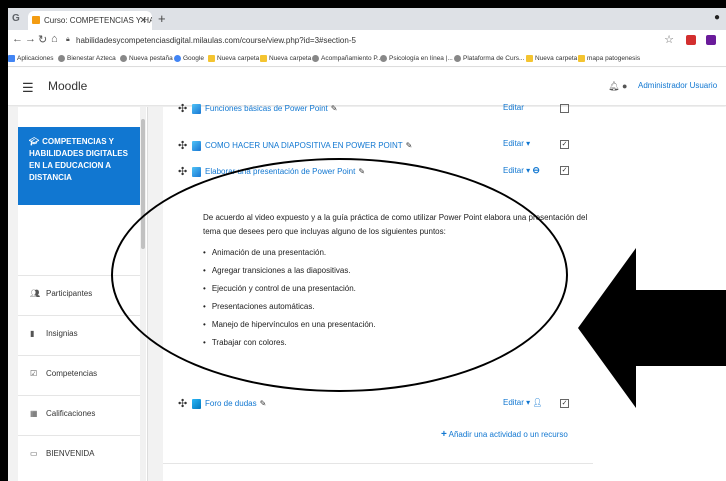 This screenshot has width=726, height=481. Describe the element at coordinates (11, 58) in the screenshot. I see `apps-icon` at that location.